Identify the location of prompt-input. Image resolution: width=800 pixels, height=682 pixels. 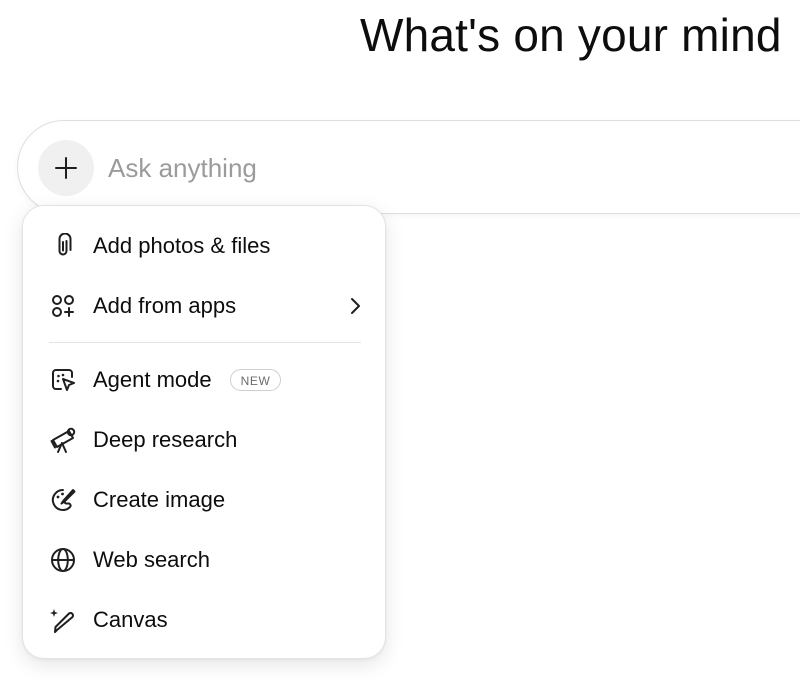
(358, 168).